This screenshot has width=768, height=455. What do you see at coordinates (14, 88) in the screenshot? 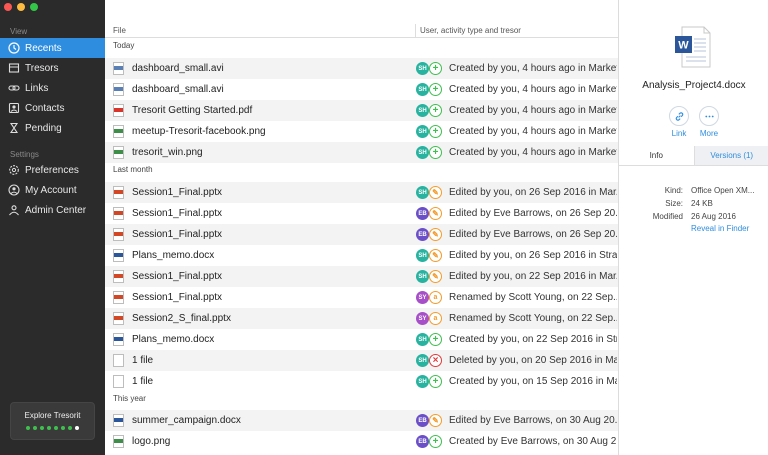
I see `link-icon` at bounding box center [14, 88].